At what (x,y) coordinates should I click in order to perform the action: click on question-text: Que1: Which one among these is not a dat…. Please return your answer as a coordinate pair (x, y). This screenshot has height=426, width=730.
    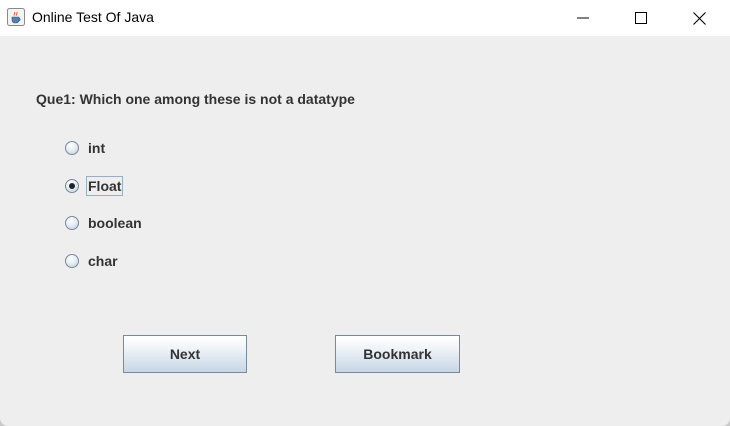
    Looking at the image, I should click on (195, 99).